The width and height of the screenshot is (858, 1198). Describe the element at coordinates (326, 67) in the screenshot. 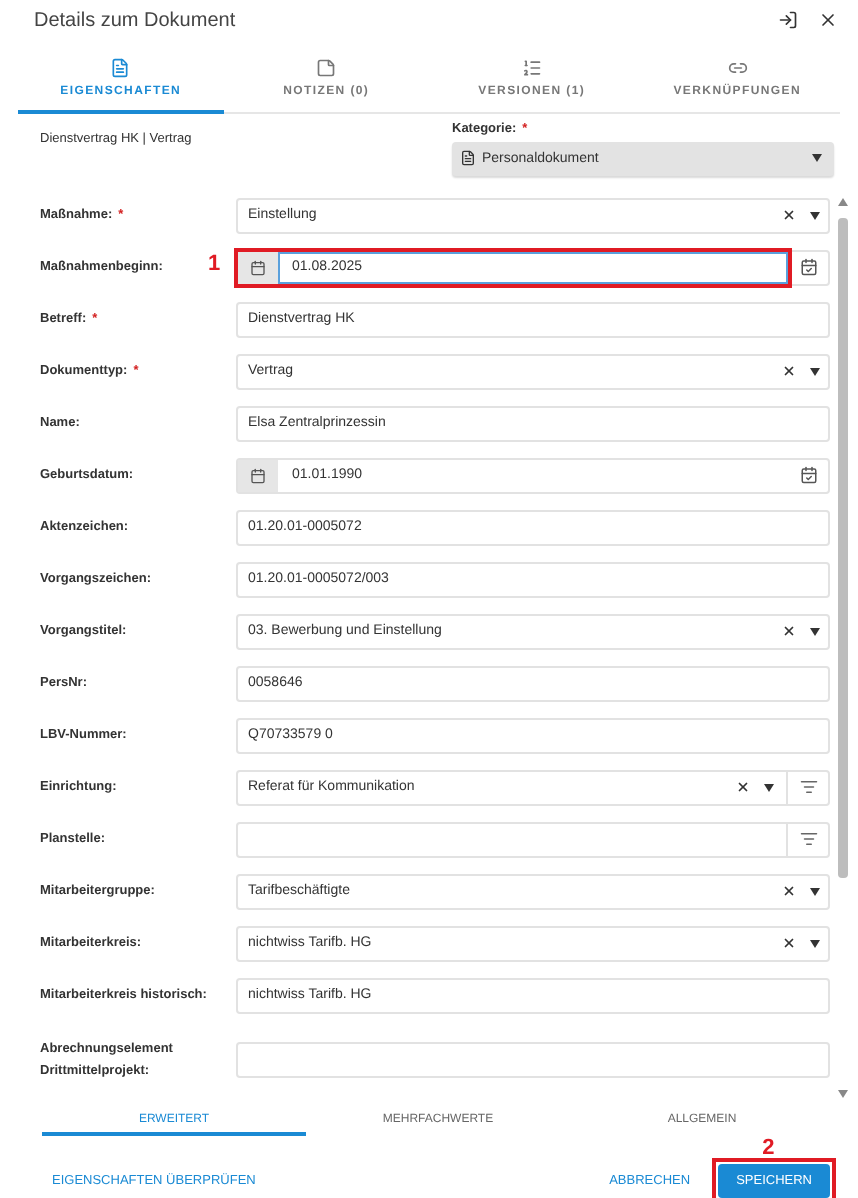

I see `note-icon` at that location.